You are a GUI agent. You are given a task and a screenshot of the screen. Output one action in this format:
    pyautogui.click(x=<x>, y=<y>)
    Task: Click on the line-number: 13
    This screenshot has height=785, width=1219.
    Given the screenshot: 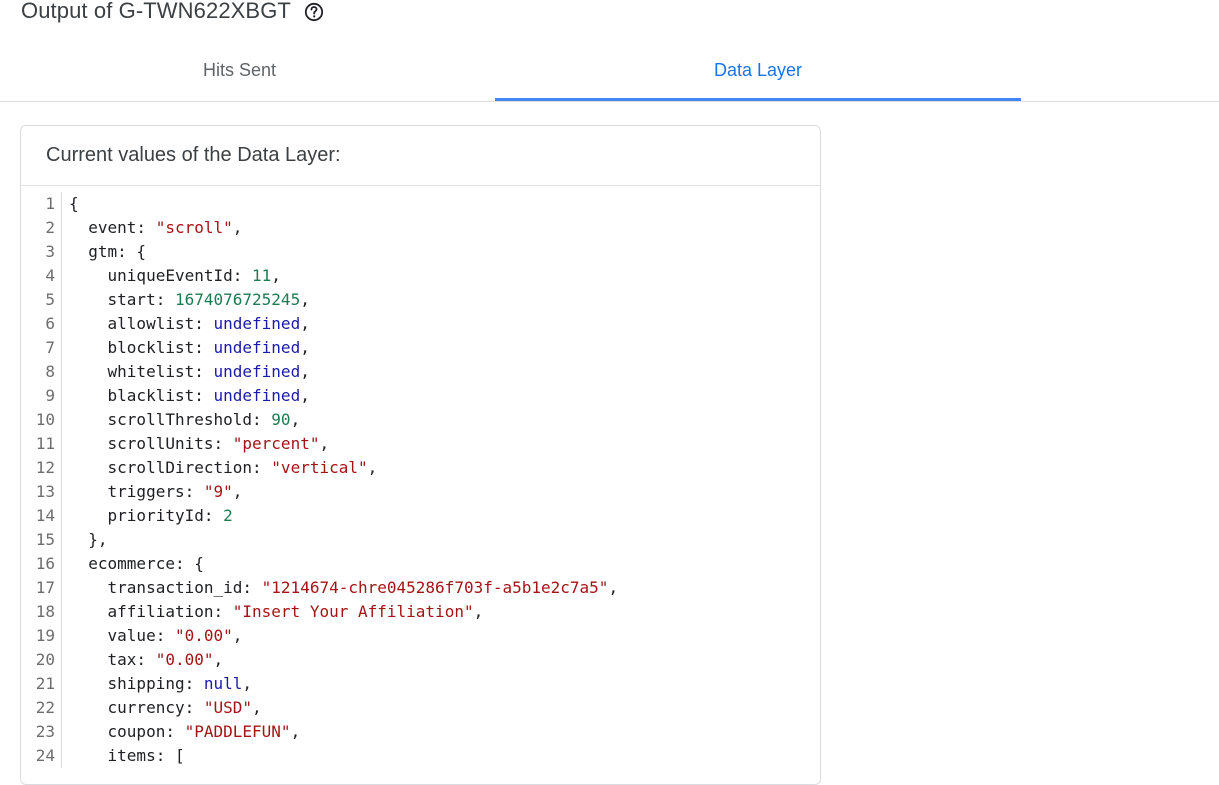 What is the action you would take?
    pyautogui.click(x=45, y=491)
    